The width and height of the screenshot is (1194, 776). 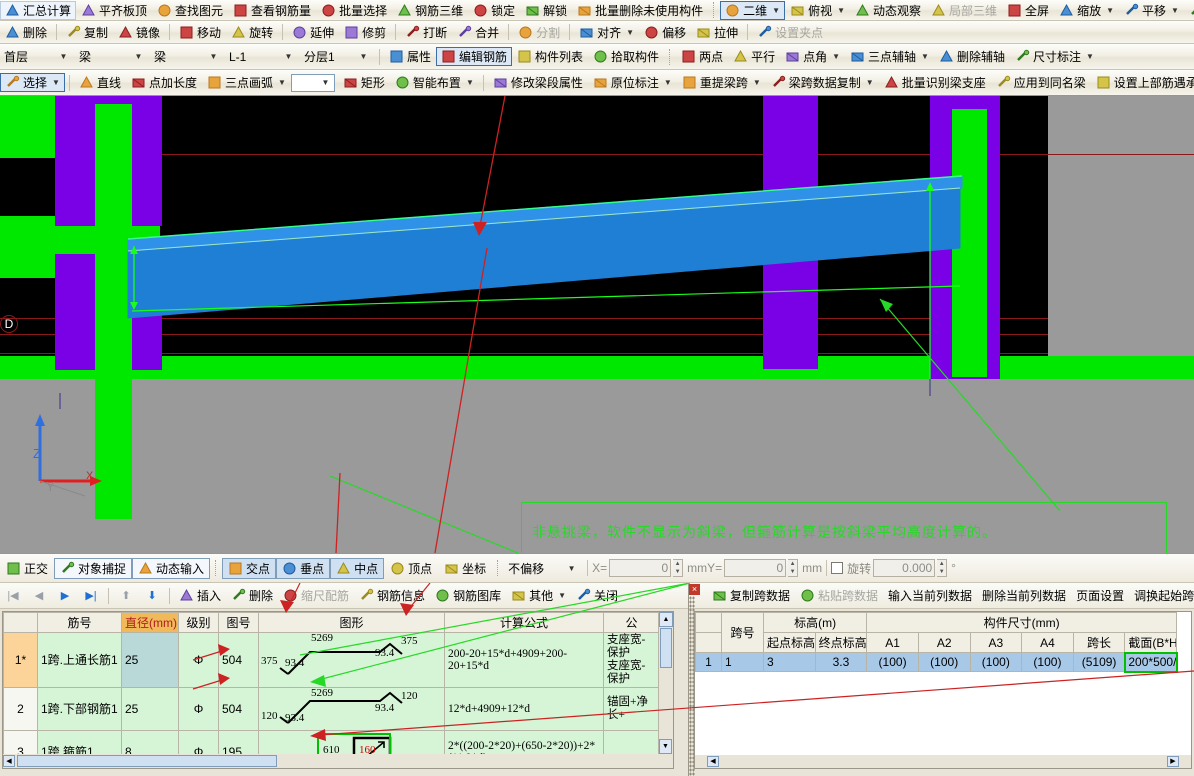 What do you see at coordinates (751, 596) in the screenshot?
I see `span-nav-copy-span-icon: 复制跨数据` at bounding box center [751, 596].